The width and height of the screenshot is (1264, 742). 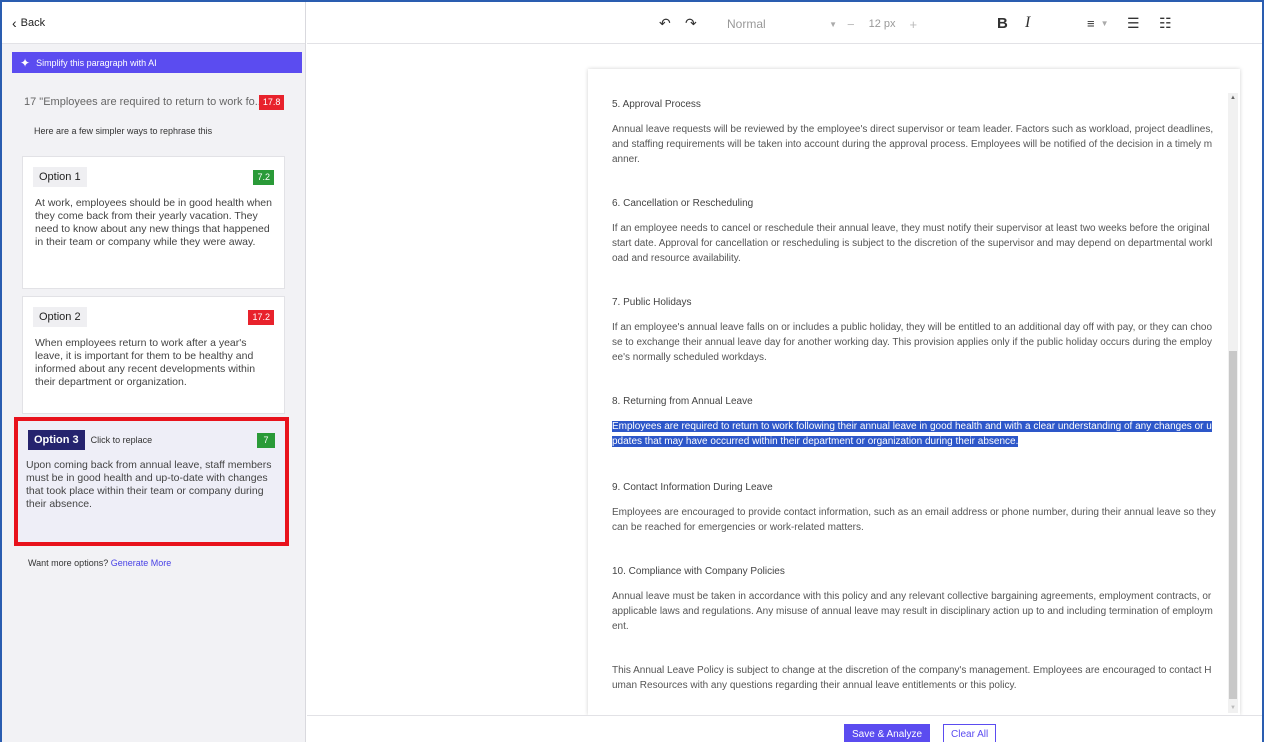 What do you see at coordinates (96, 62) in the screenshot?
I see `ai-banner-label: Simplify this paragraph with AI` at bounding box center [96, 62].